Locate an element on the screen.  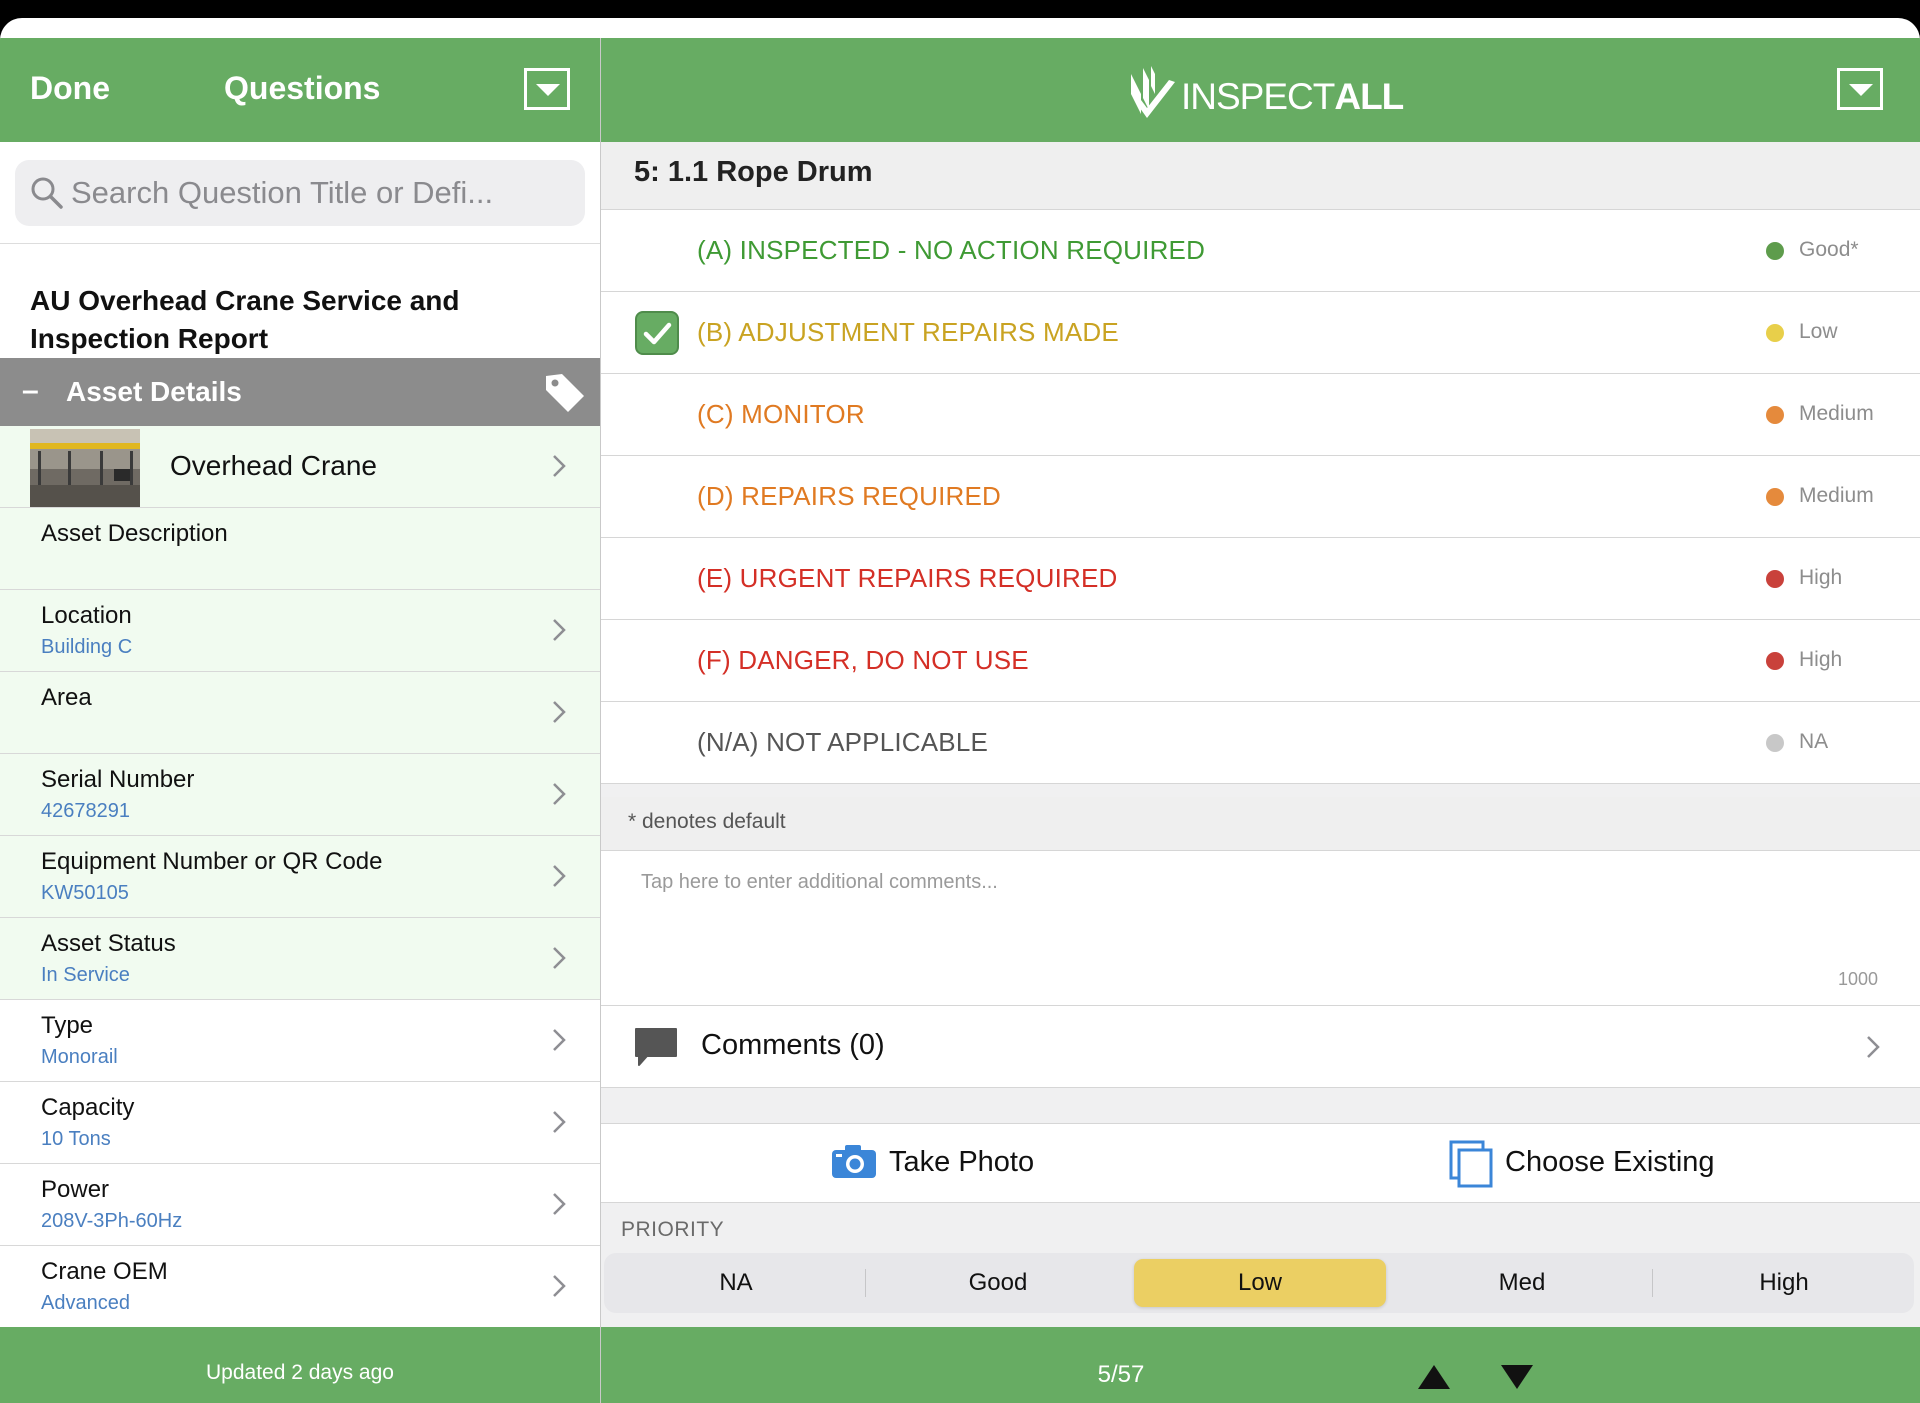
field-row-capacity: Capacity 10 Tons is located at coordinates (300, 1123).